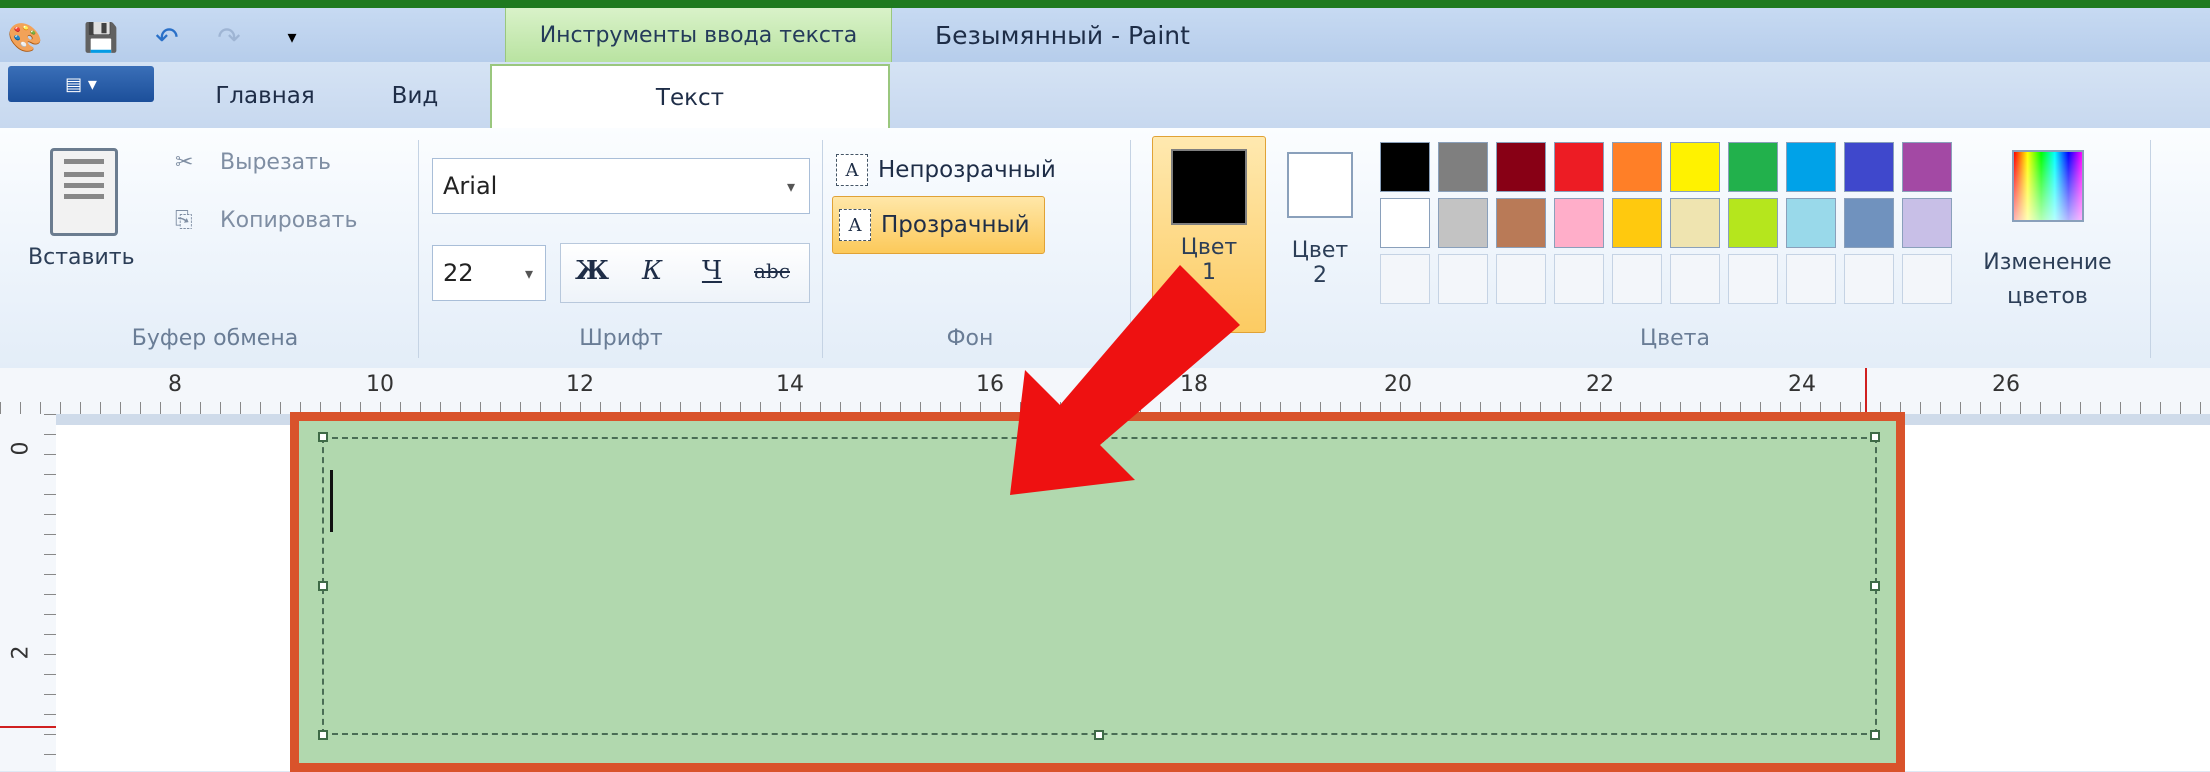  What do you see at coordinates (652, 271) in the screenshot?
I see `italic-button: К` at bounding box center [652, 271].